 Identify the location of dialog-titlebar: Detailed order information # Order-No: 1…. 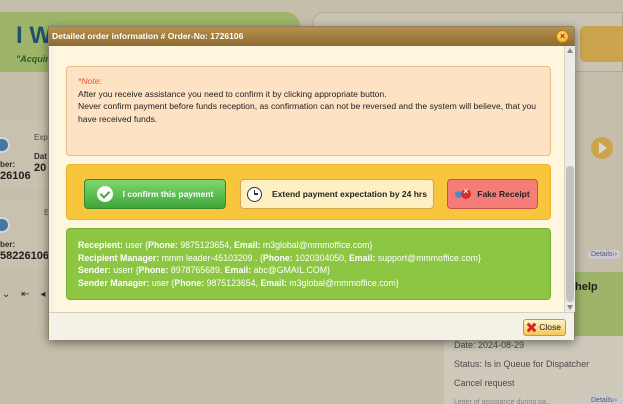
(311, 36).